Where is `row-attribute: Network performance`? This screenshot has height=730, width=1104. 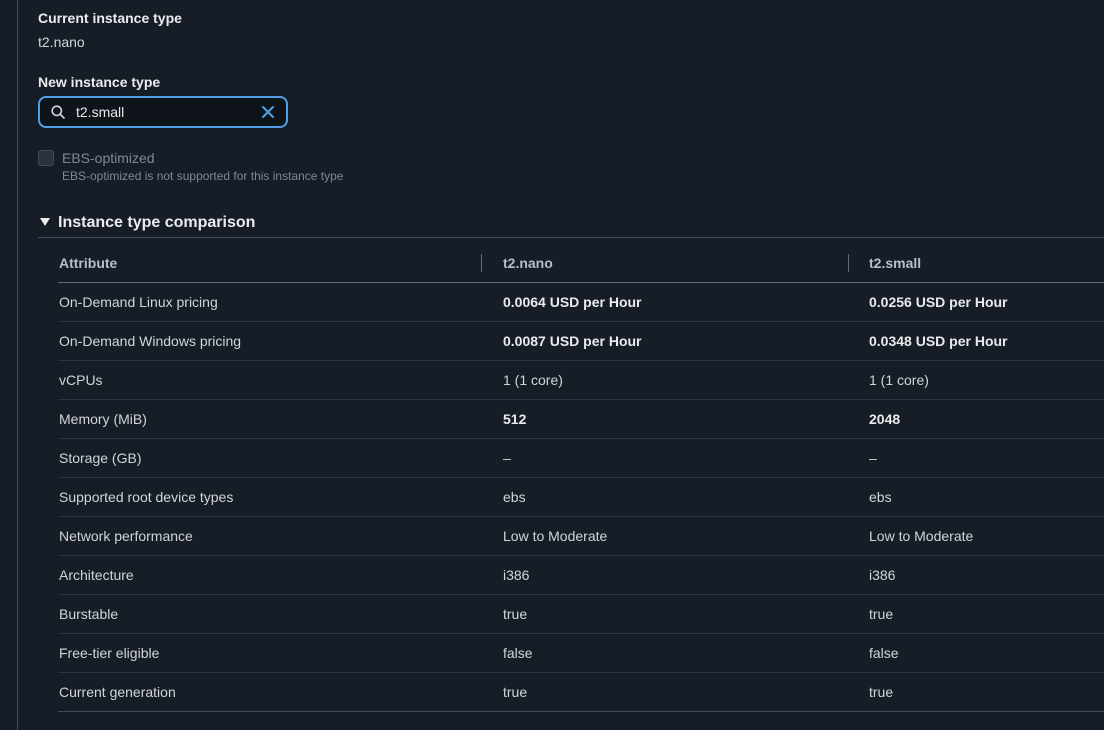
row-attribute: Network performance is located at coordinates (126, 536).